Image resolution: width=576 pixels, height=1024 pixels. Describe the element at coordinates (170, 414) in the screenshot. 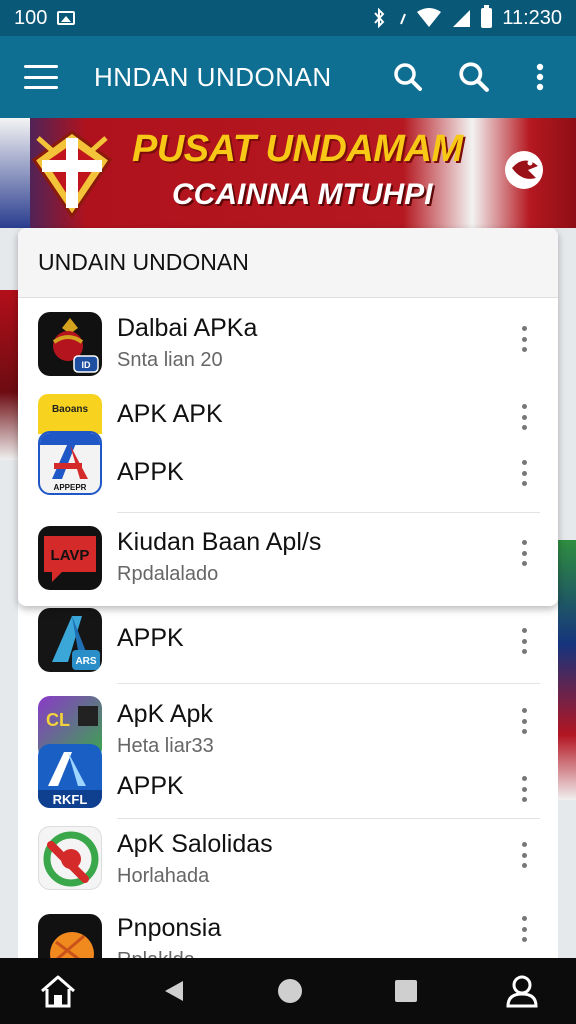

I see `app-title: APK APK` at that location.